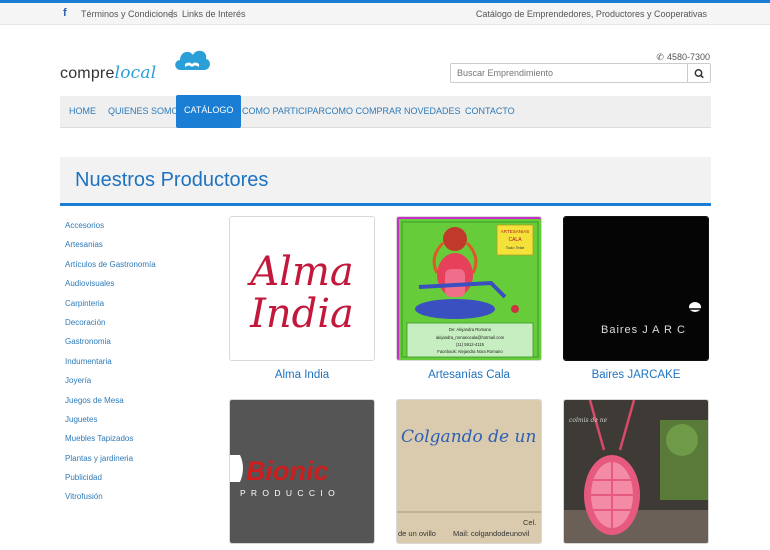 This screenshot has height=550, width=770. I want to click on producer-tile-baires-jarcake: Baires J A R C, so click(636, 288).